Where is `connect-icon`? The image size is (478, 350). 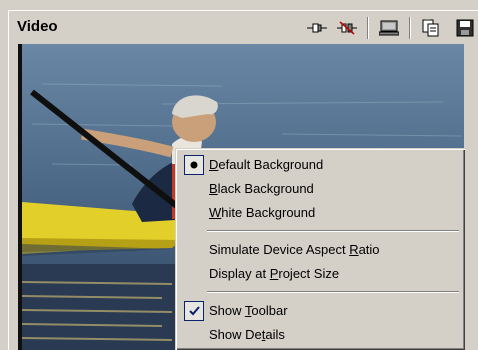 connect-icon is located at coordinates (317, 28).